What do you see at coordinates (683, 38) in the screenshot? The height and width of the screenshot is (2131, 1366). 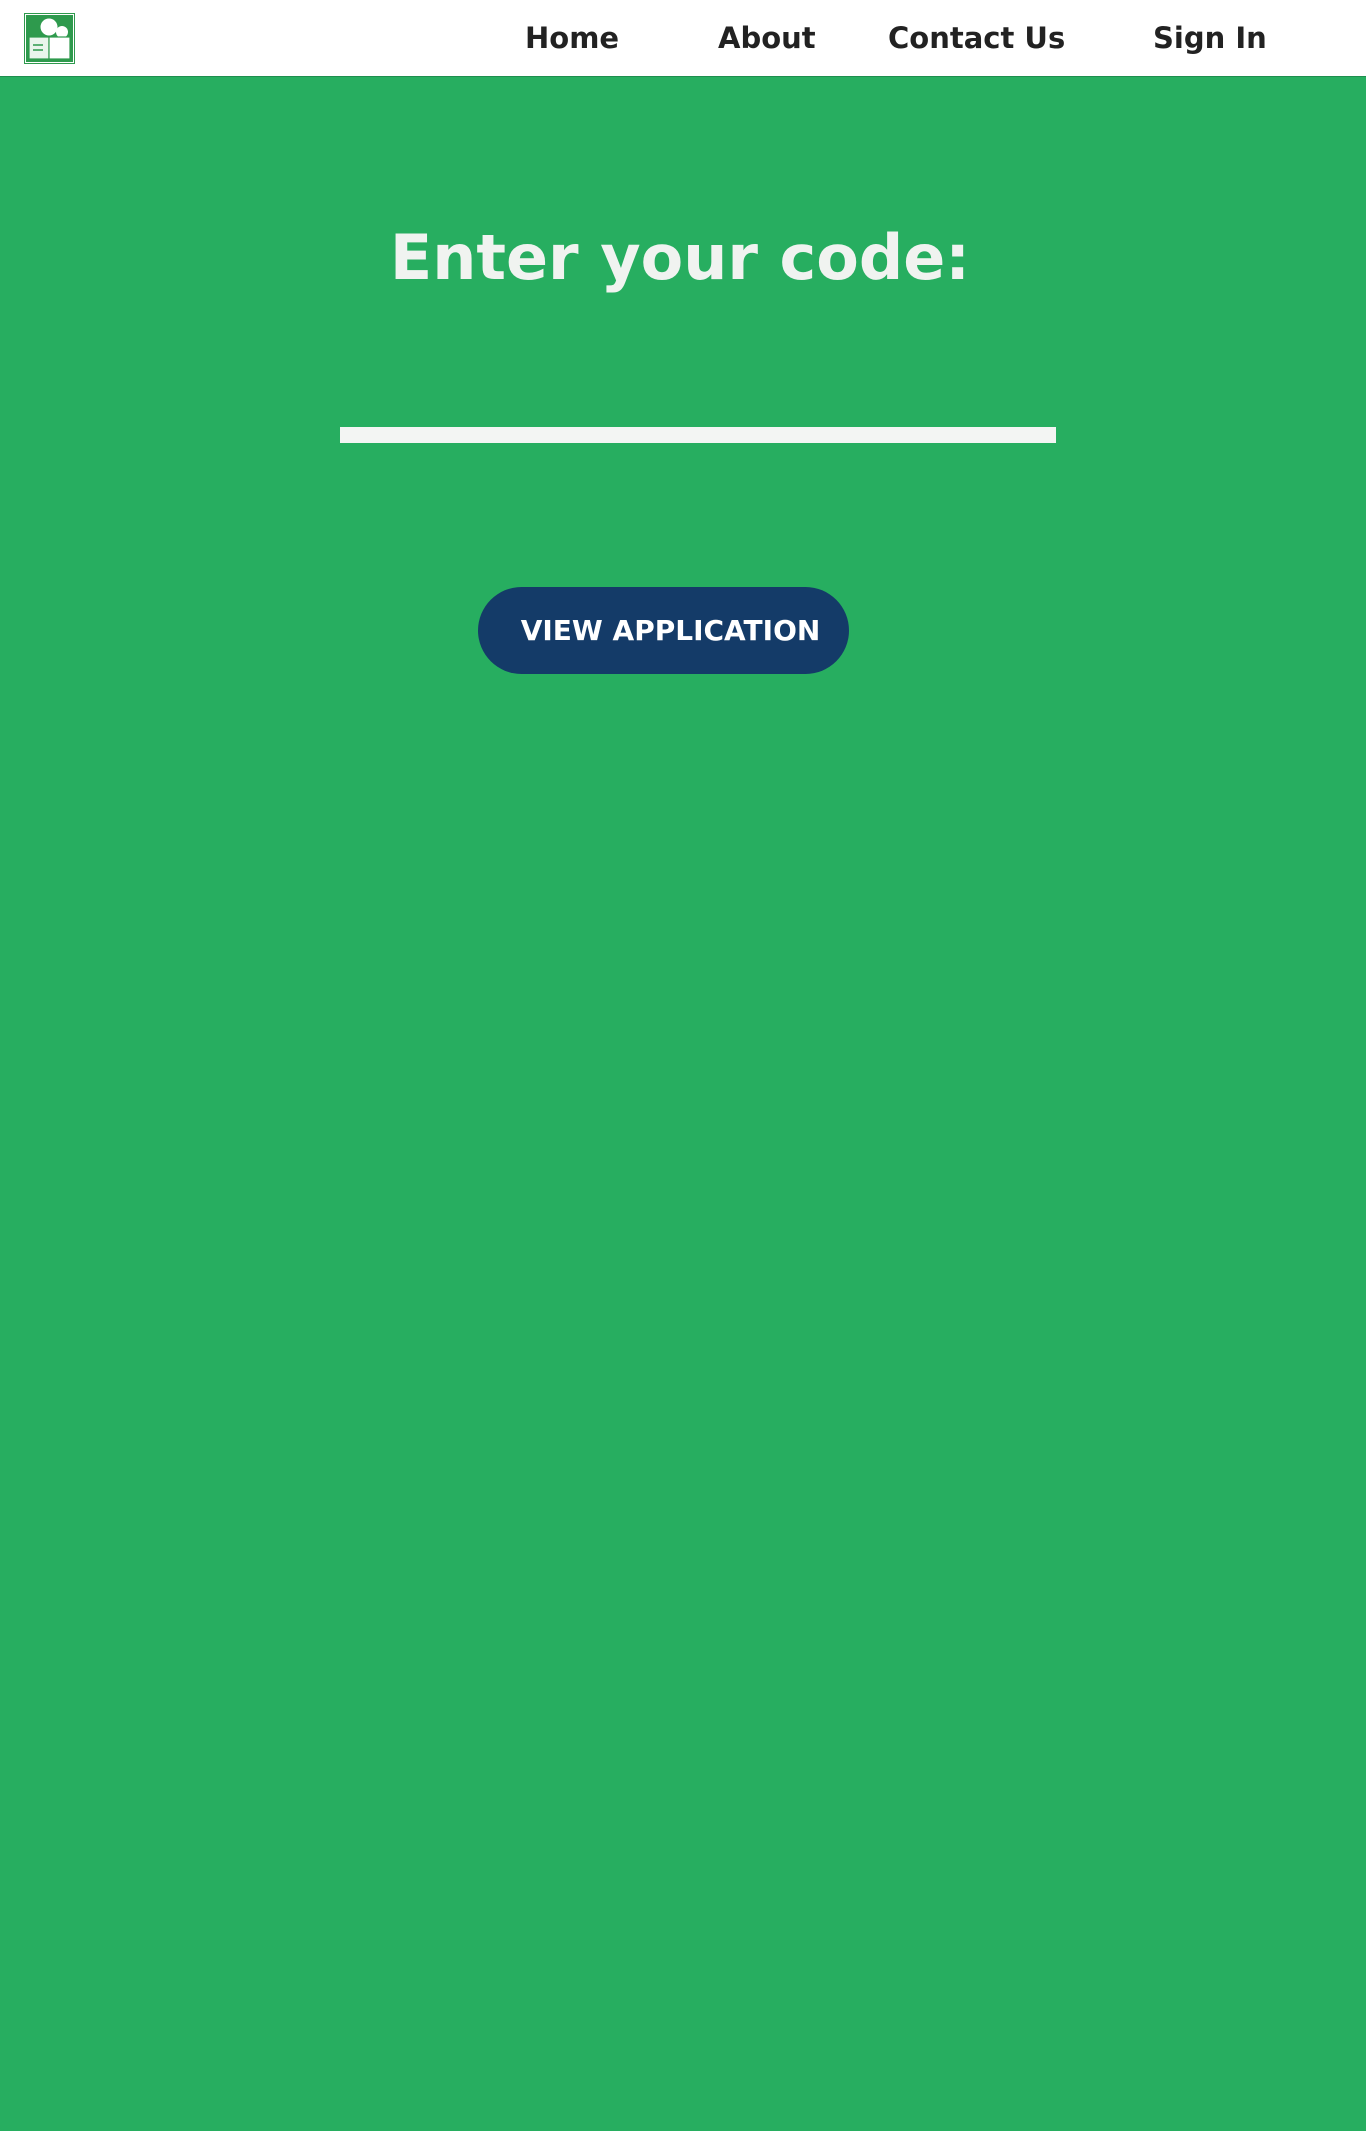 I see `top-navbar: Home About Contact Us Sign In` at bounding box center [683, 38].